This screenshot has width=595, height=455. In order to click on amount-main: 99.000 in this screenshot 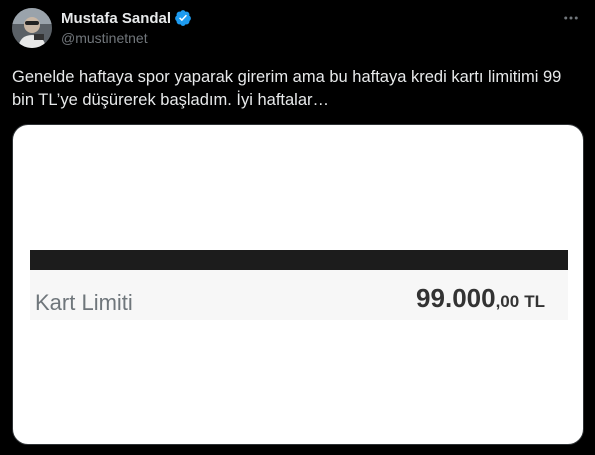, I will do `click(456, 298)`.